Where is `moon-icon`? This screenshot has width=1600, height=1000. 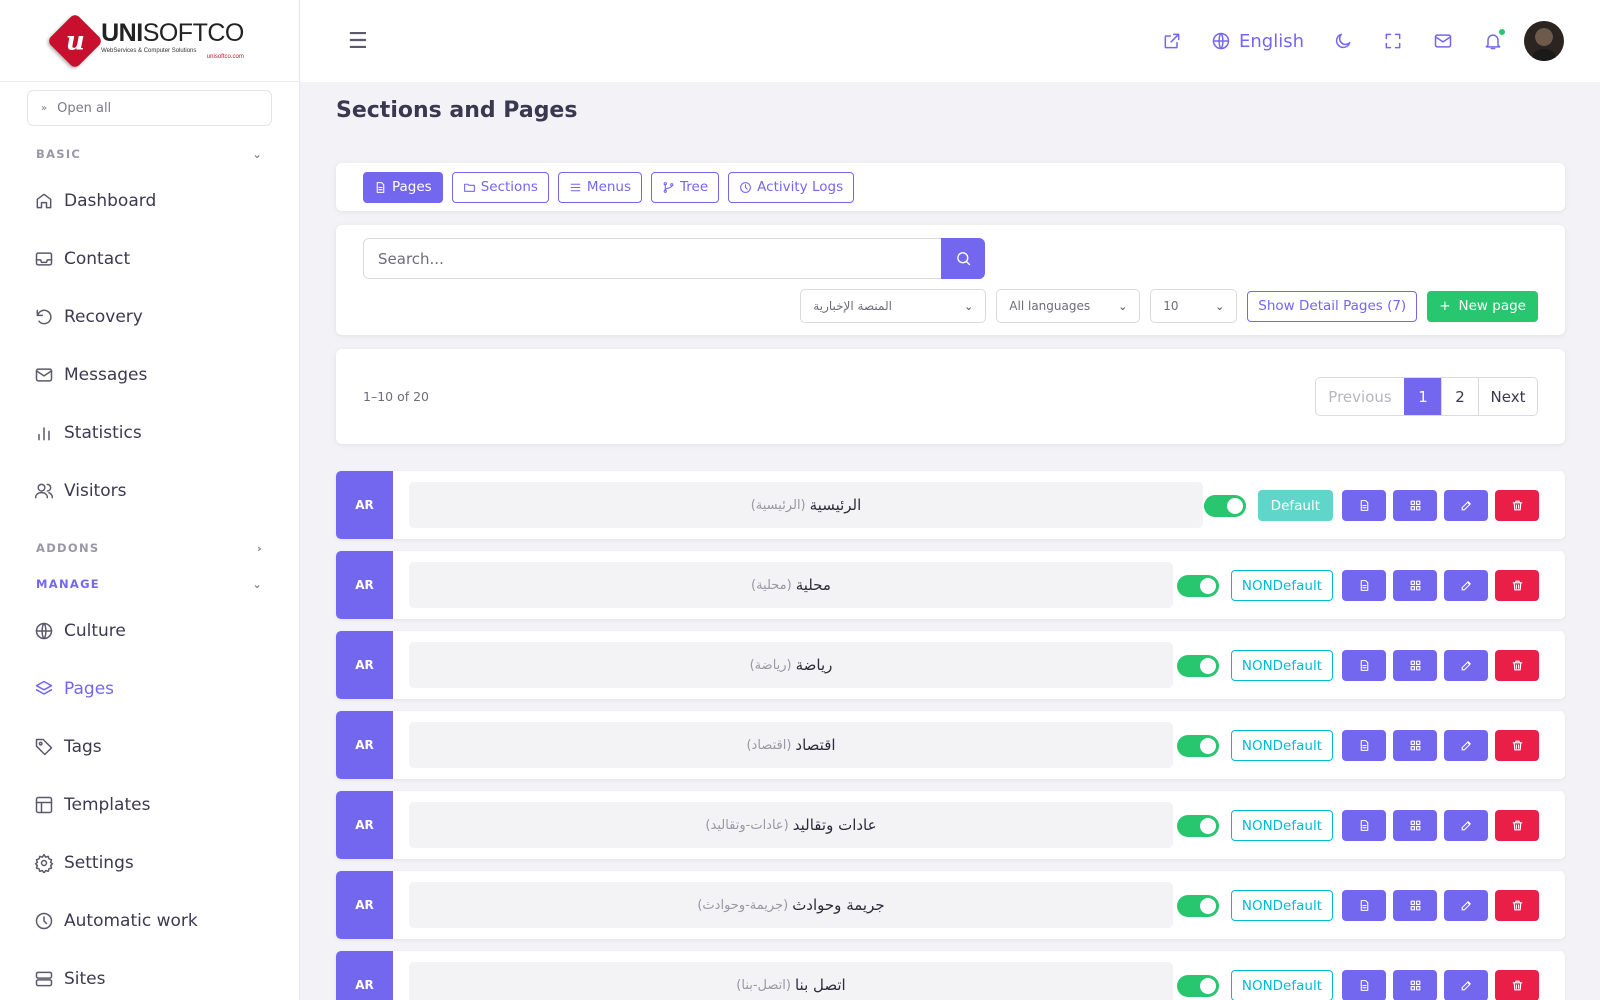 moon-icon is located at coordinates (1343, 41).